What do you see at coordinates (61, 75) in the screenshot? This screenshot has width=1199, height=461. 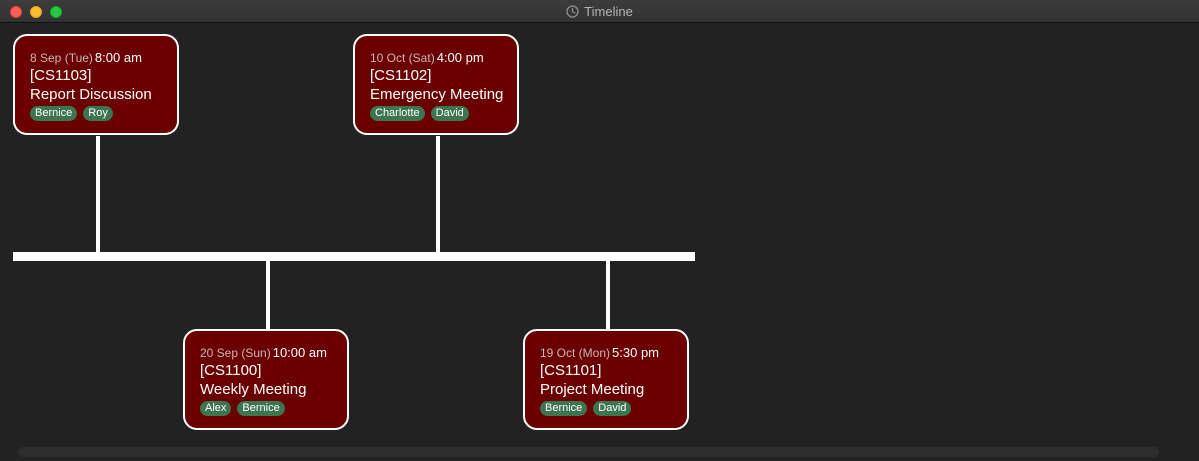 I see `event-module-code: [CS1103]` at bounding box center [61, 75].